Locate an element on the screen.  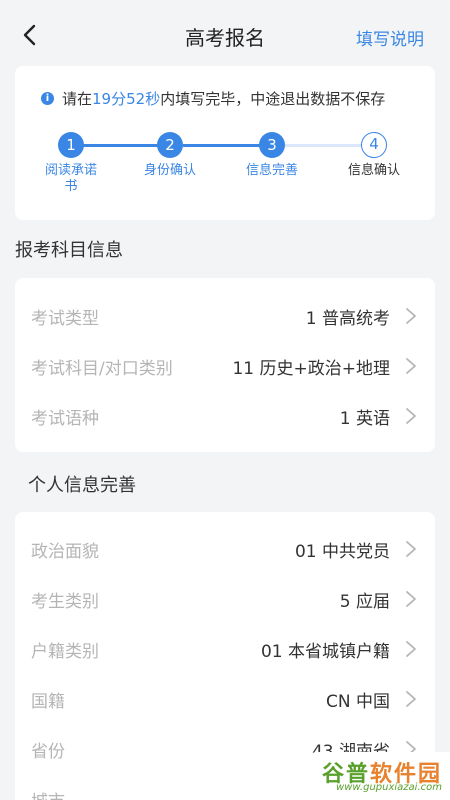
row-value: 01 中共党员 is located at coordinates (342, 552).